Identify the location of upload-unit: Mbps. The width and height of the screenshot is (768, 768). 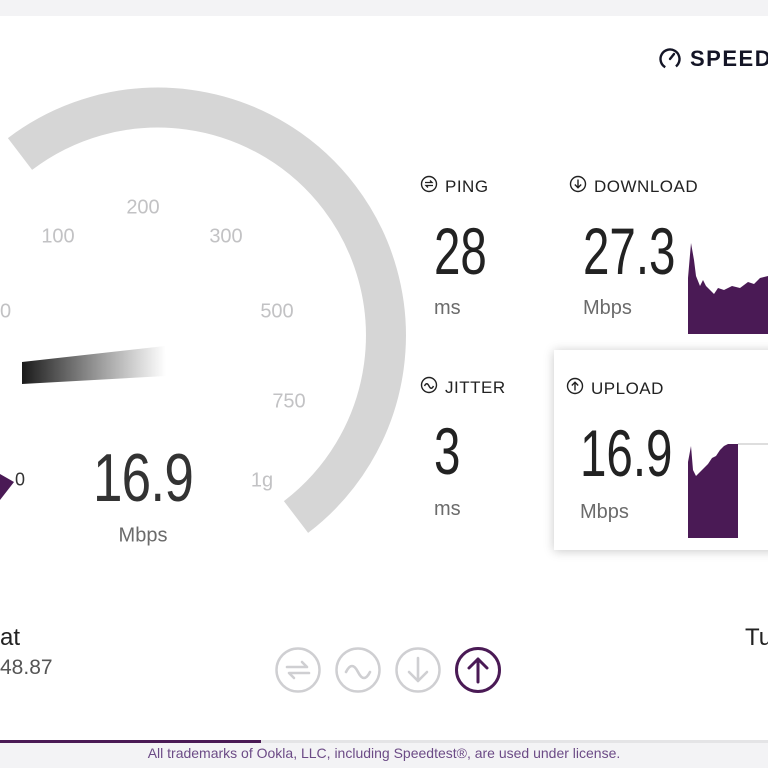
(604, 512).